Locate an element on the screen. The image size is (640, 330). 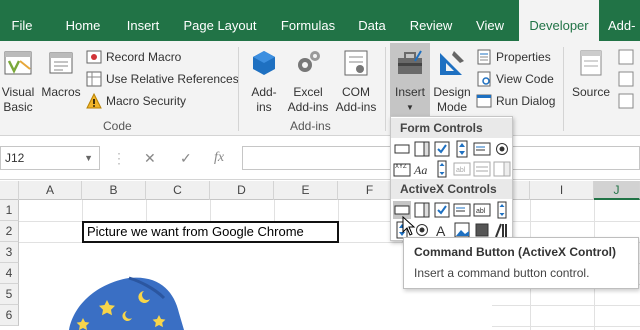
xml-map-properties-button is located at coordinates (629, 57).